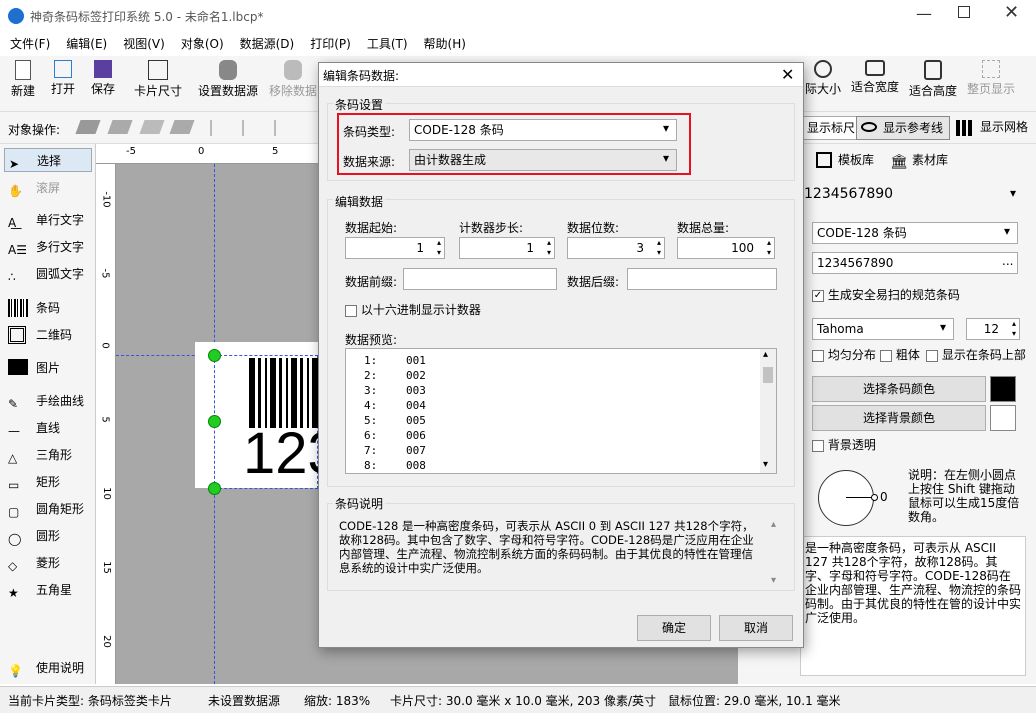  I want to click on font-select: Tahoma, so click(883, 329).